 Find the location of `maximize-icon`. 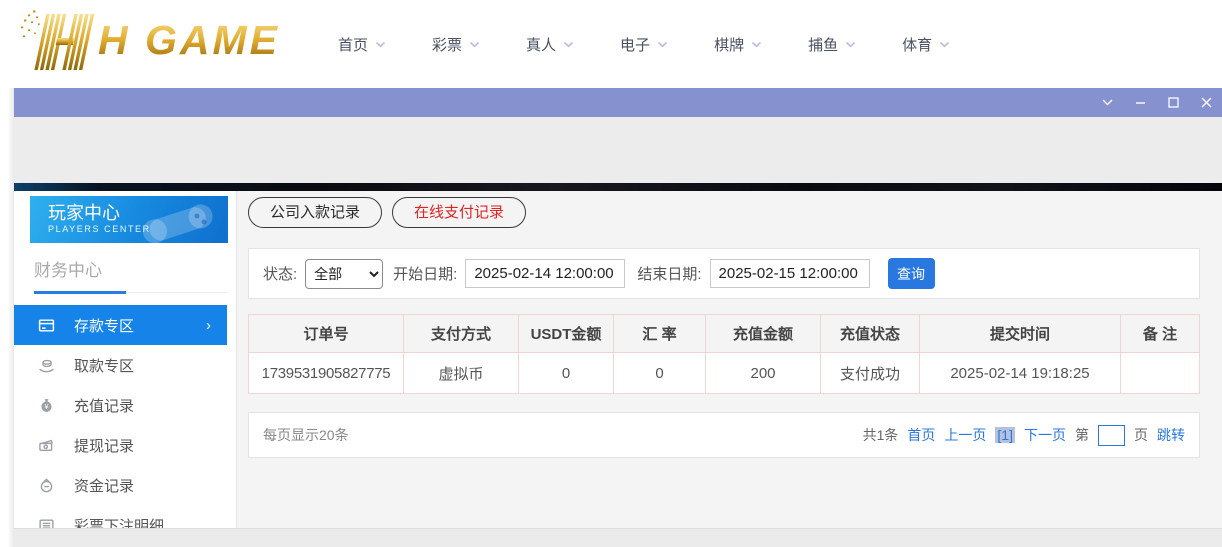

maximize-icon is located at coordinates (1173, 102).